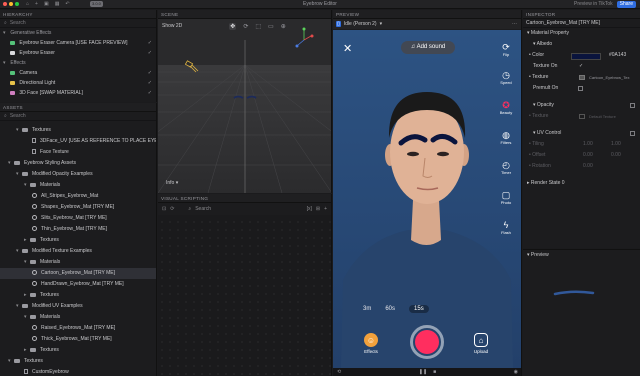 Image resolution: width=640 pixels, height=376 pixels. Describe the element at coordinates (581, 105) in the screenshot. I see `section-opacity: ▾ Opacity` at that location.